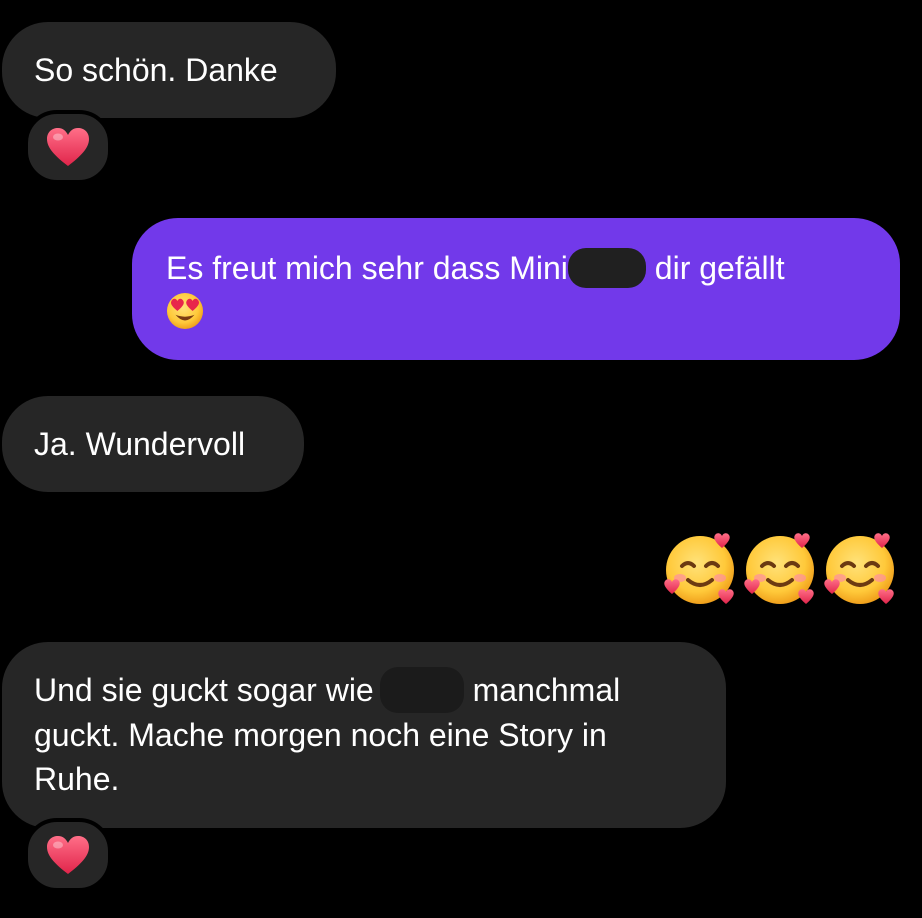  I want to click on message-text: guckt. Mache morgen noch eine Story in, so click(320, 734).